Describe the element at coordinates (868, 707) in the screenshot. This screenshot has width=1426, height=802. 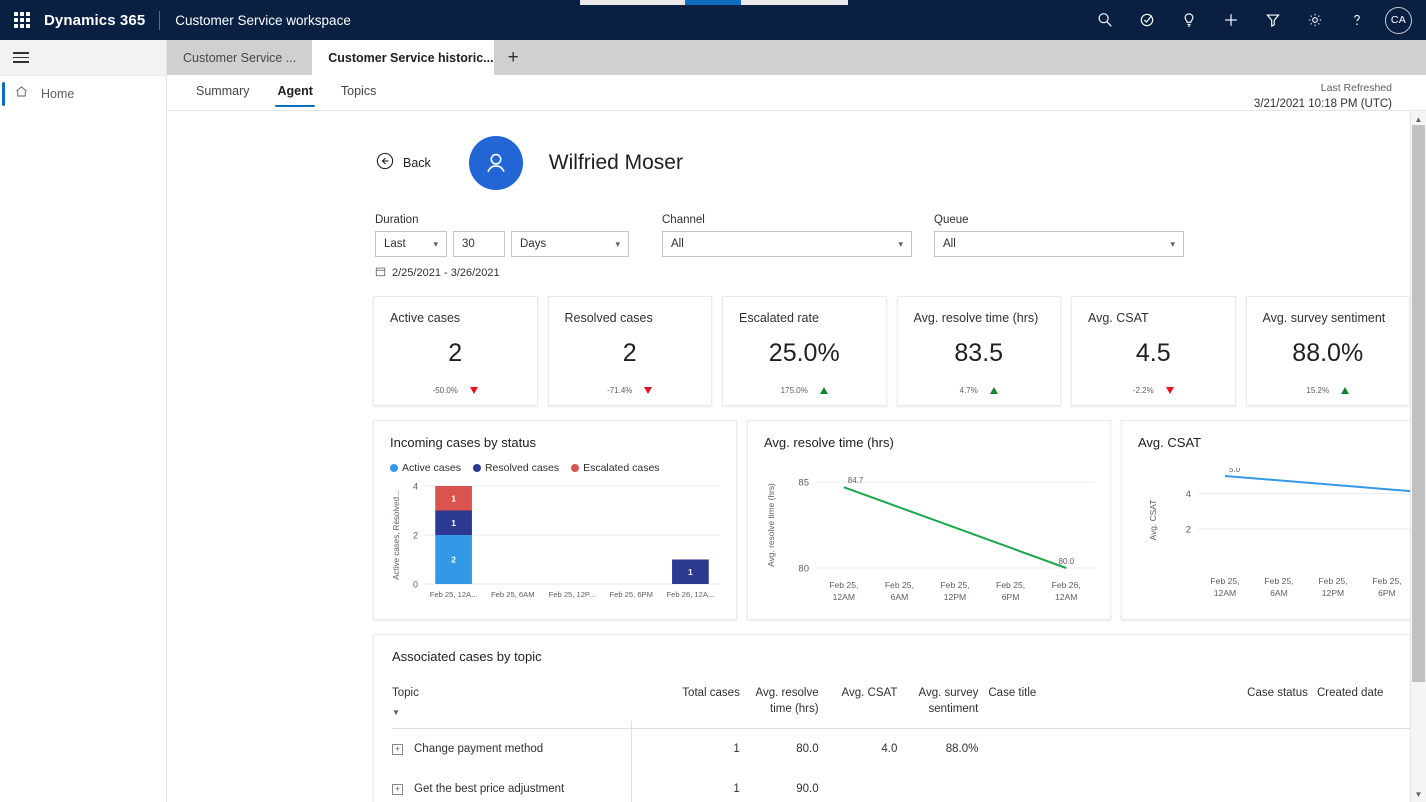
I see `column-header-avg-csat: Avg. CSAT` at that location.